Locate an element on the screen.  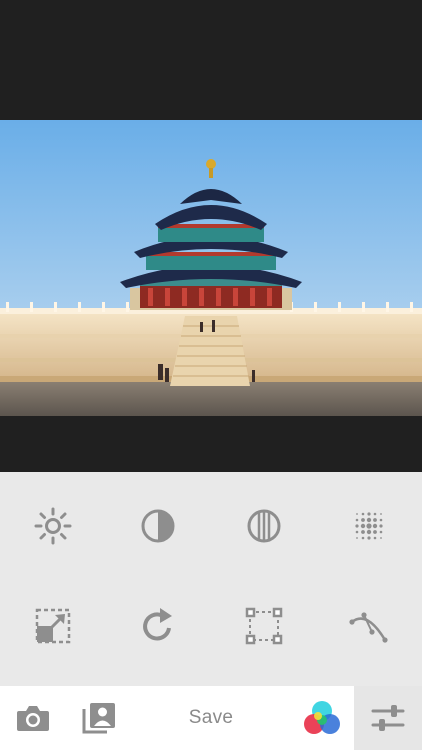
perspective-tool is located at coordinates (264, 626).